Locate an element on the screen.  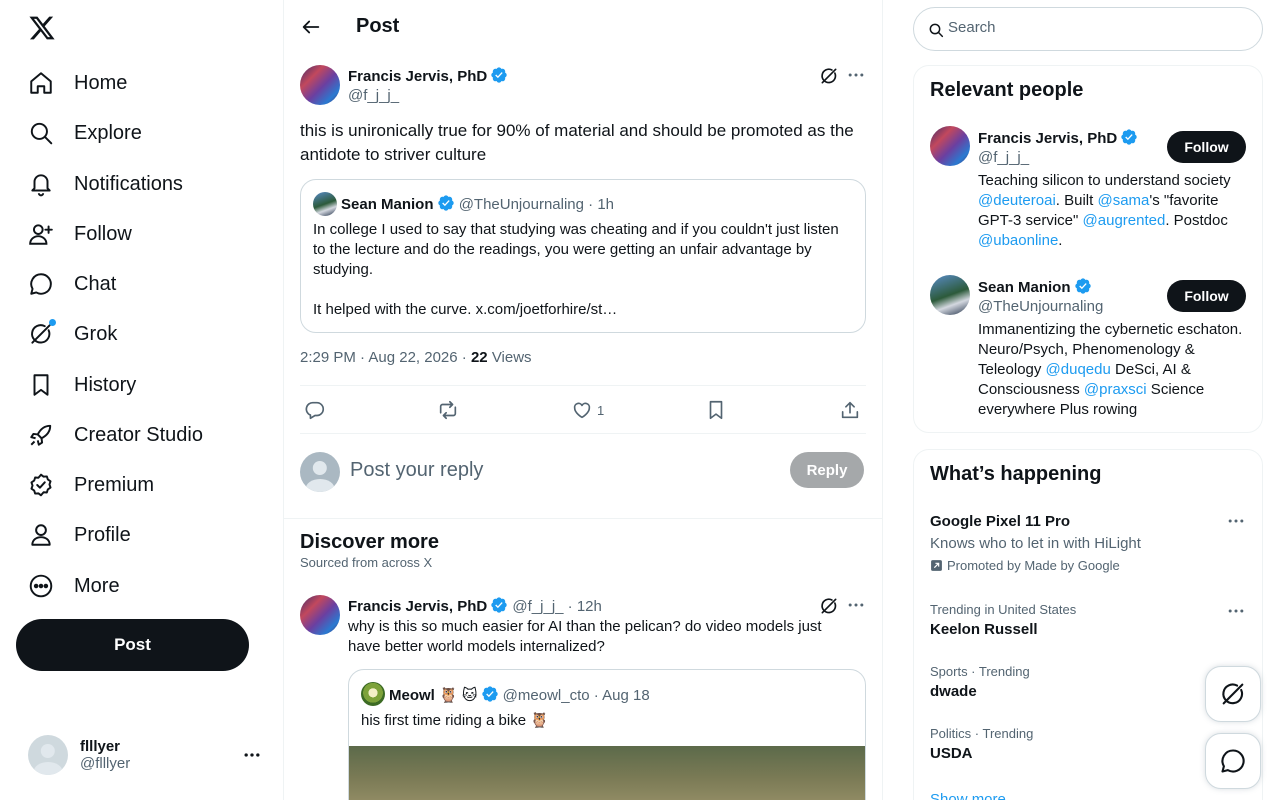
grok-float-button is located at coordinates (1233, 694).